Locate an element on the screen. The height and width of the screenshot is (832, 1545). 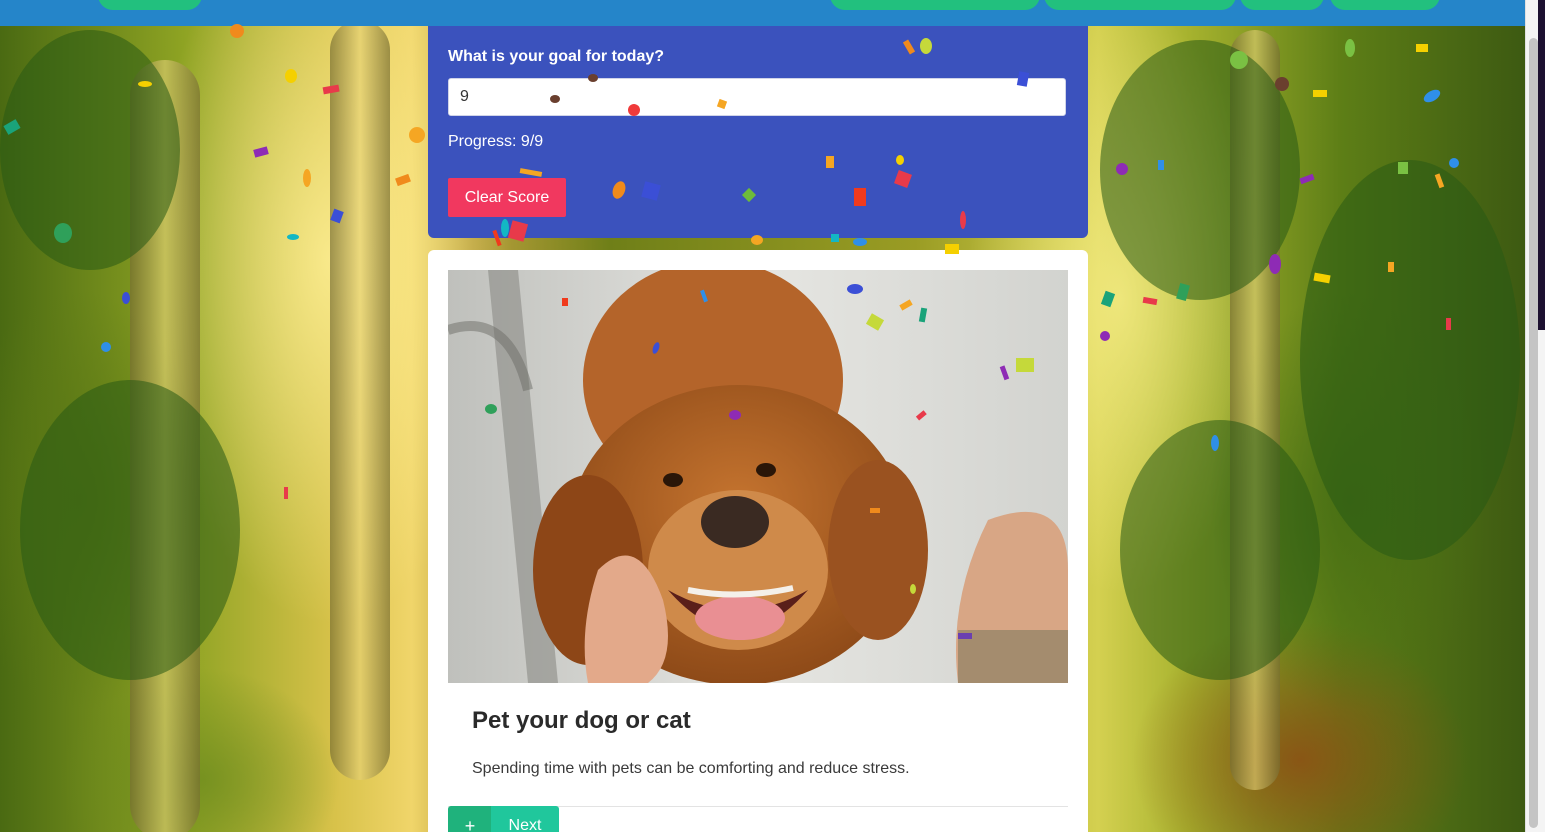
card-title: Pet your dog or cat is located at coordinates (581, 720).